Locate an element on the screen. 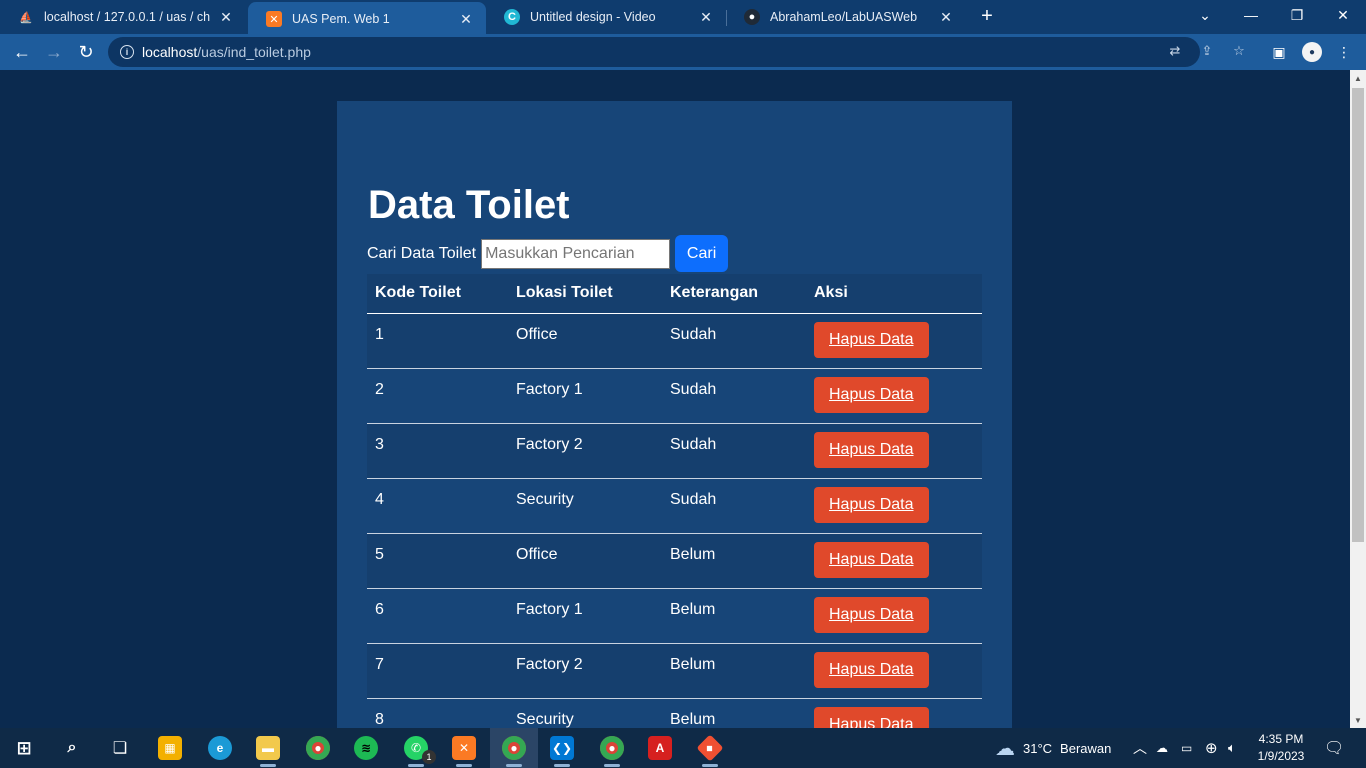  battery-icon: ▭ is located at coordinates (1186, 748).